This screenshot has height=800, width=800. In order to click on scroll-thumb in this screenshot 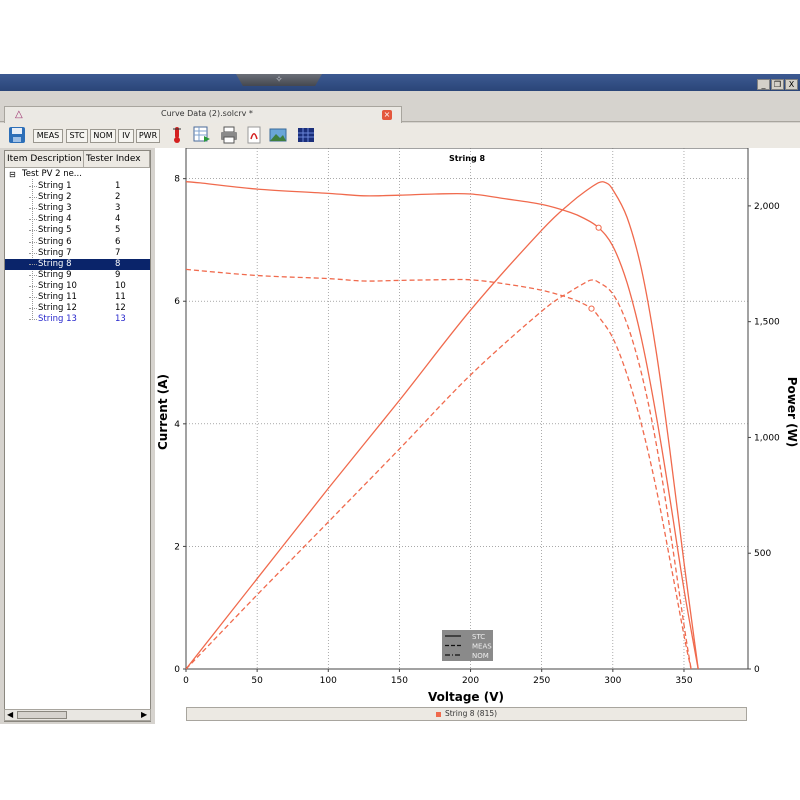, I will do `click(42, 715)`.